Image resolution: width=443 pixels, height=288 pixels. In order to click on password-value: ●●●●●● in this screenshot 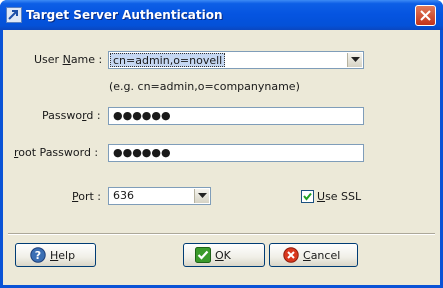, I will do `click(142, 115)`.